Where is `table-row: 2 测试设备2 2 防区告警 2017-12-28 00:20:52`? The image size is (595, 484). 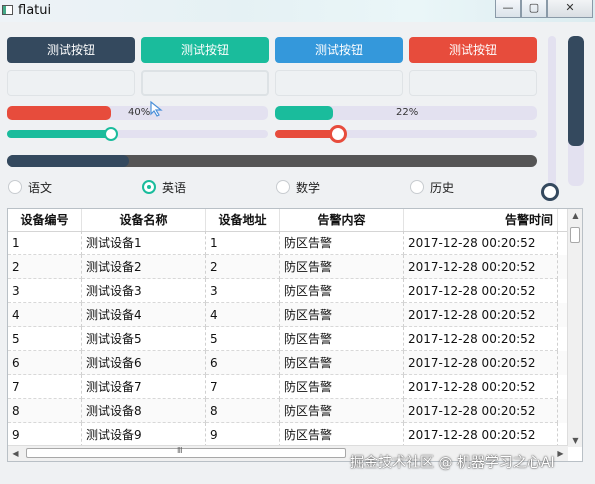
table-row: 2 测试设备2 2 防区告警 2017-12-28 00:20:52 is located at coordinates (288, 267).